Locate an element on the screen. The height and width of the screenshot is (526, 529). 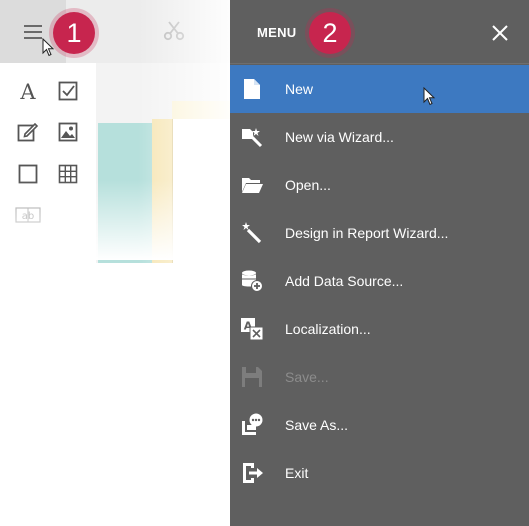
label-tool-icon: ab is located at coordinates (28, 215).